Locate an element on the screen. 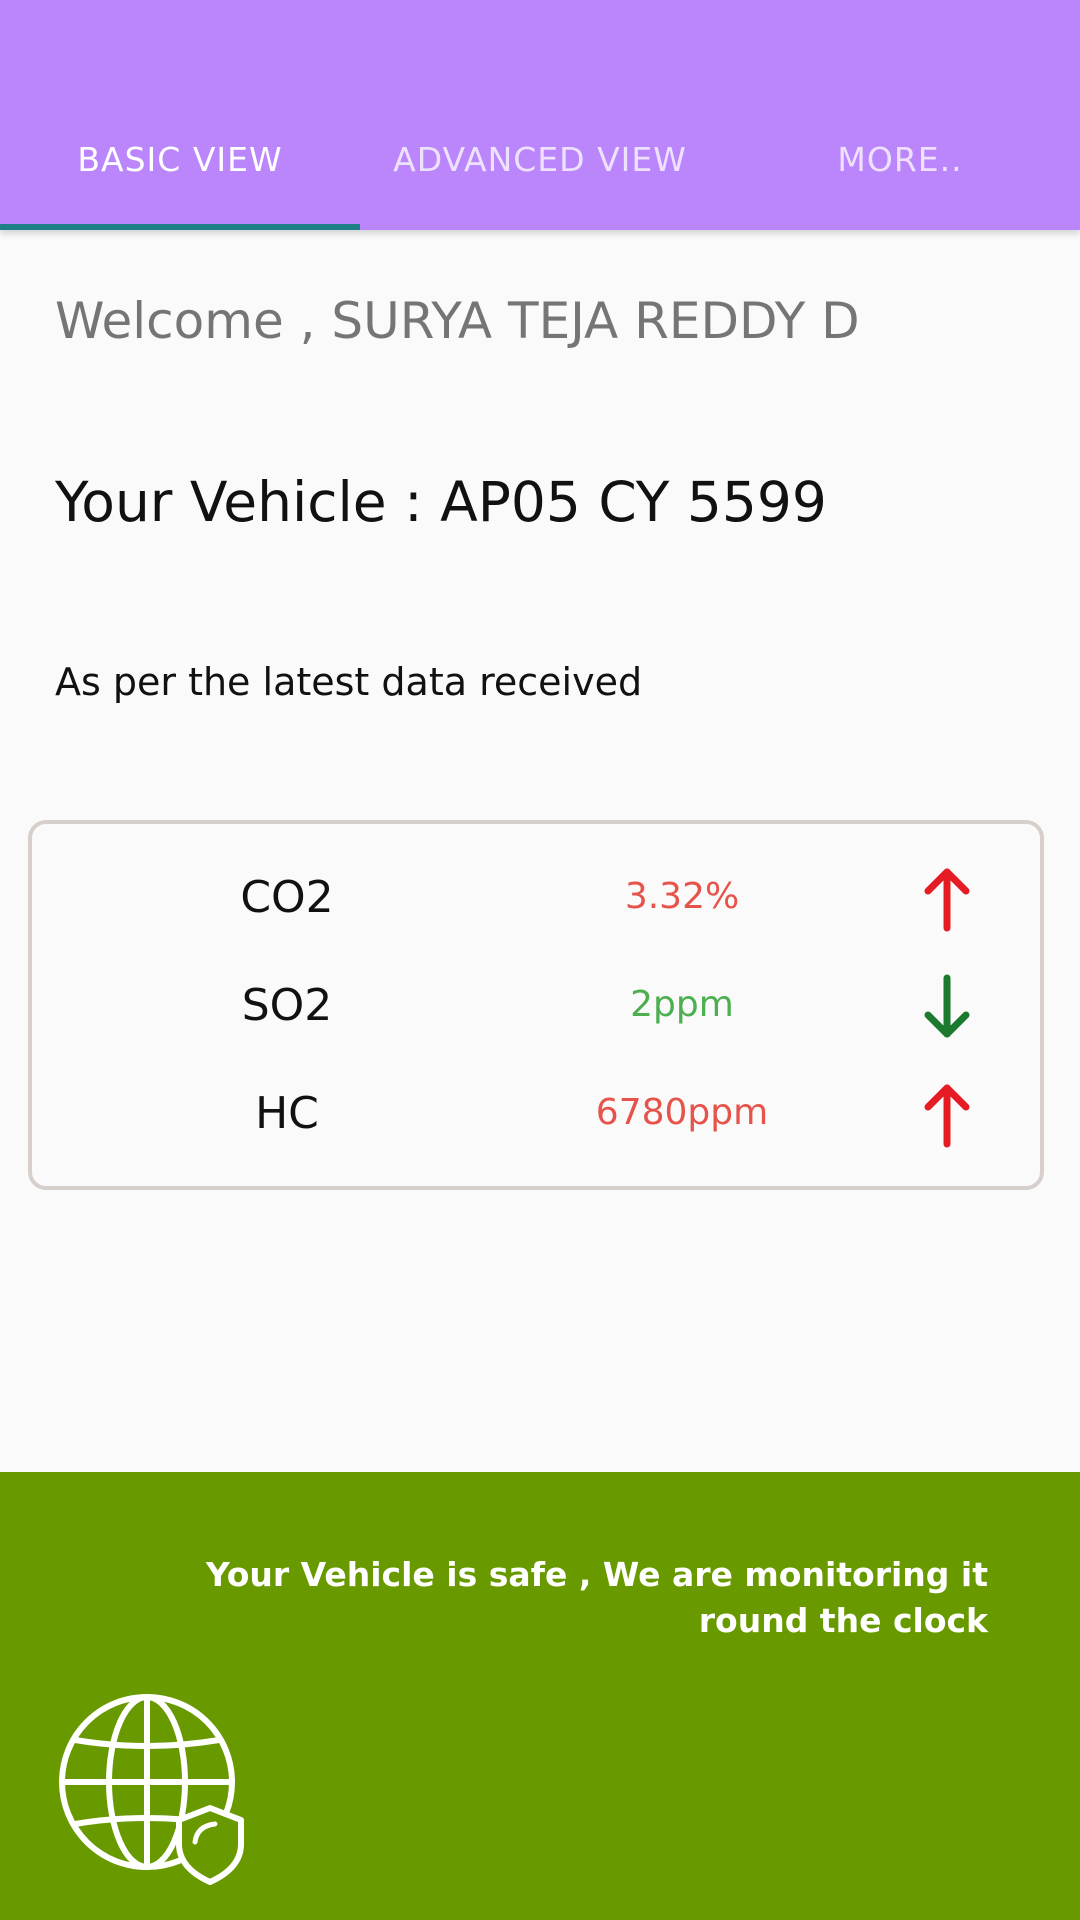 The image size is (1080, 1920). reading-value: 3.32% is located at coordinates (682, 896).